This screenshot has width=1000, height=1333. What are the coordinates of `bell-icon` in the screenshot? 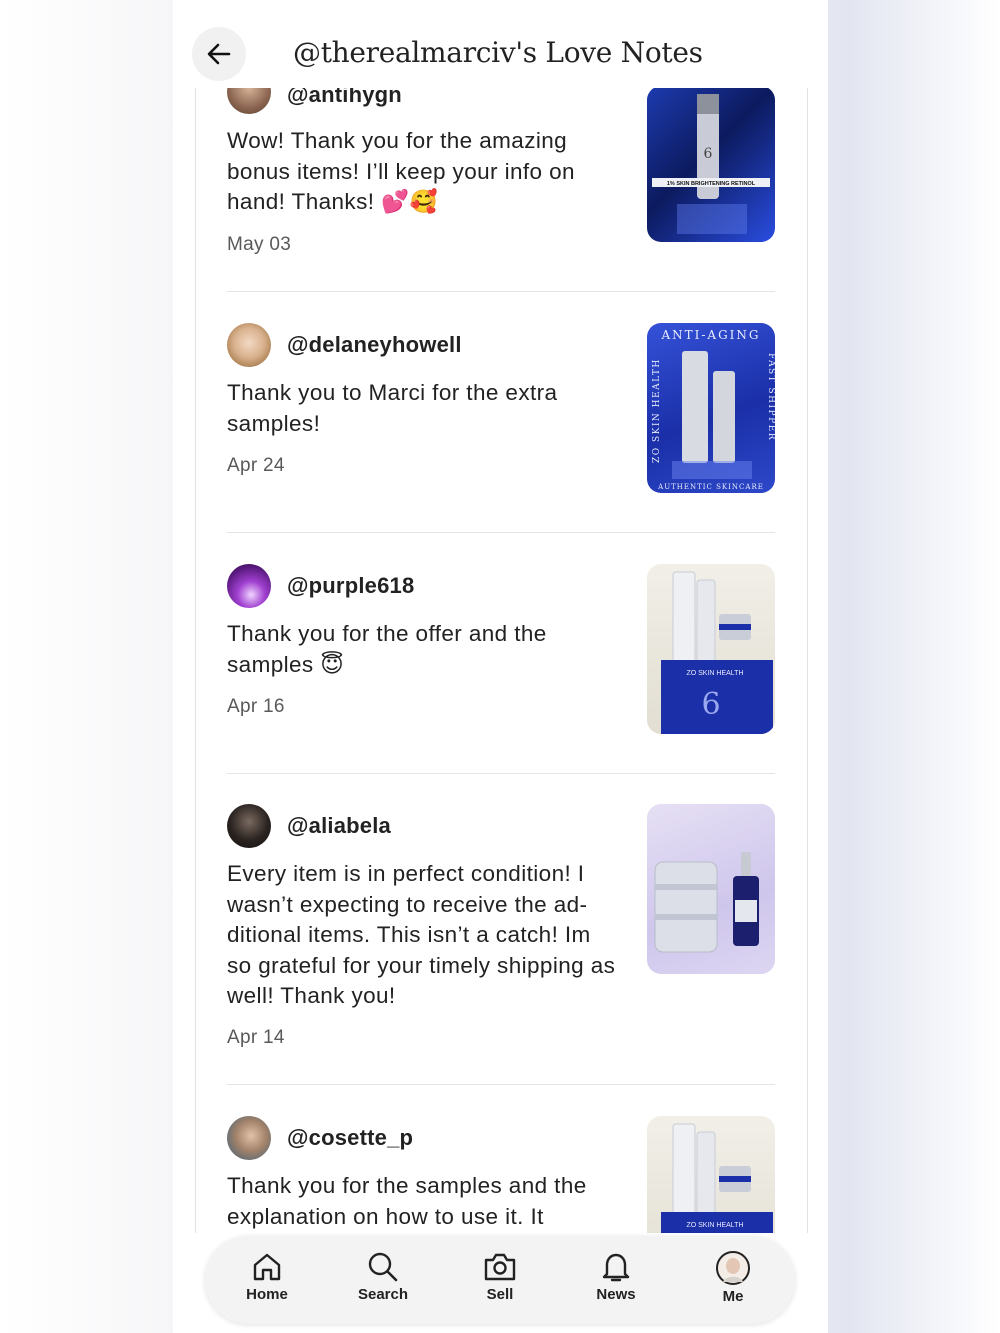 It's located at (616, 1267).